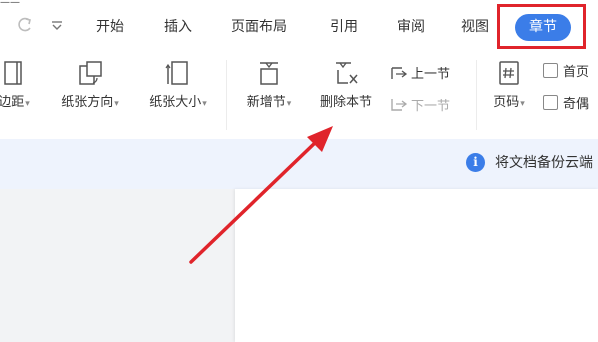  I want to click on first-page-checkbox-box, so click(550, 70).